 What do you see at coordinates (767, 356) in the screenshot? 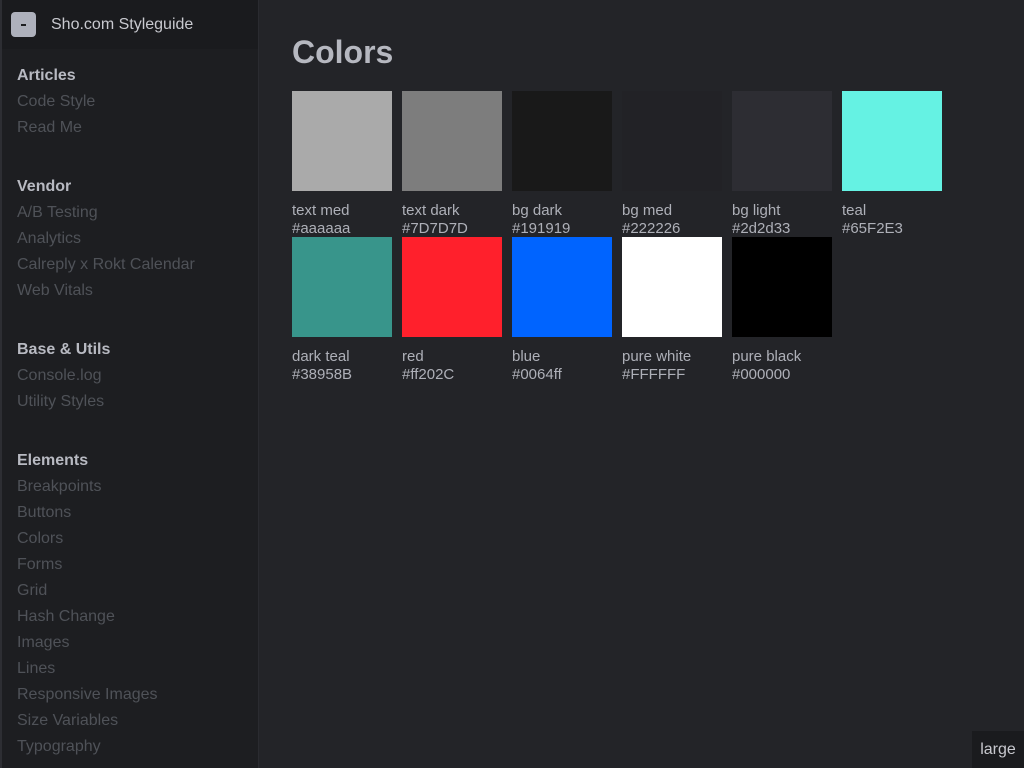
I see `swatch-name: pure black` at bounding box center [767, 356].